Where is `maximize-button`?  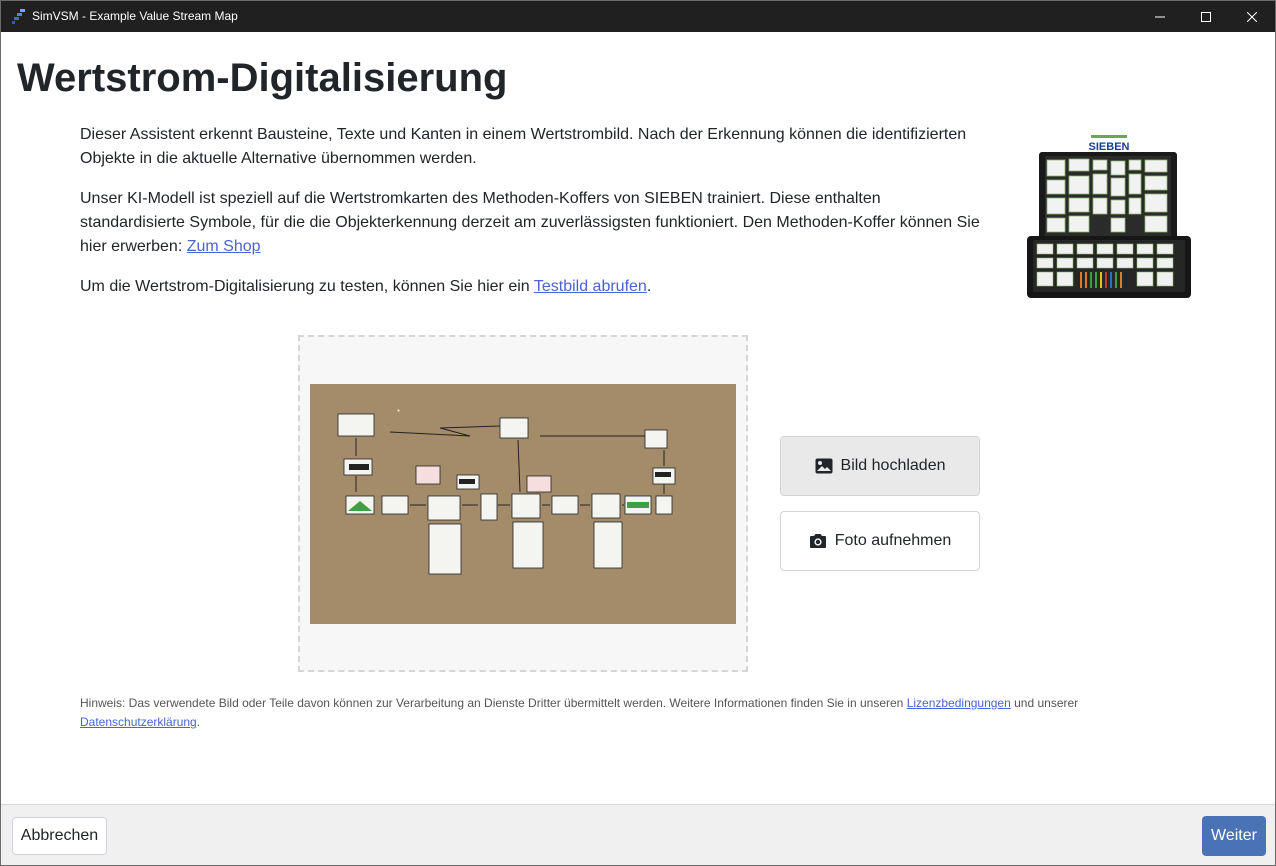 maximize-button is located at coordinates (1206, 16).